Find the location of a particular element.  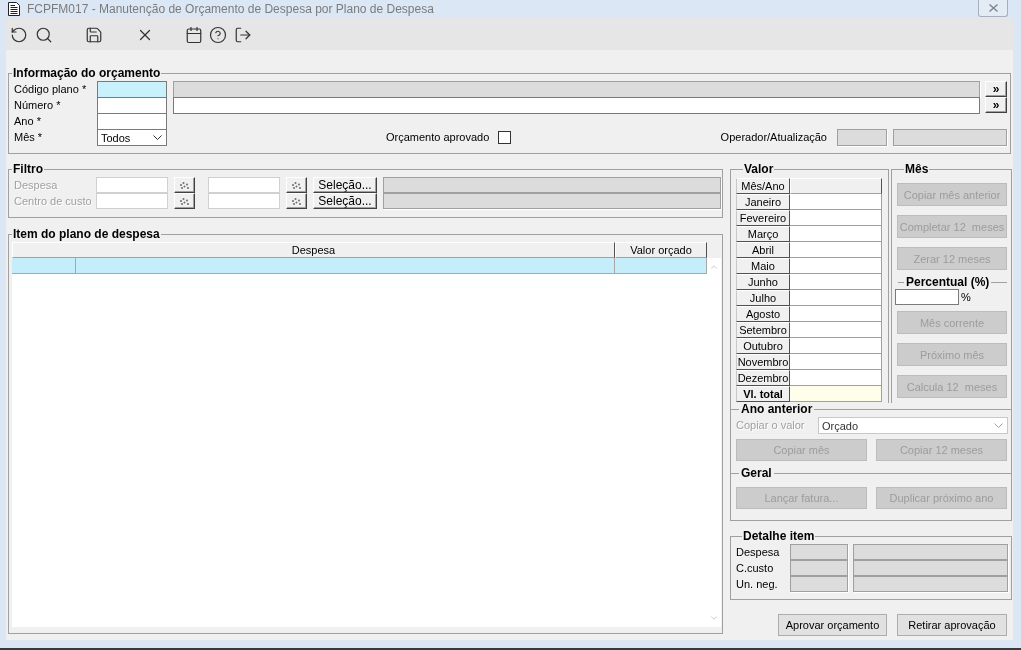

field-label: Número * is located at coordinates (37, 105).